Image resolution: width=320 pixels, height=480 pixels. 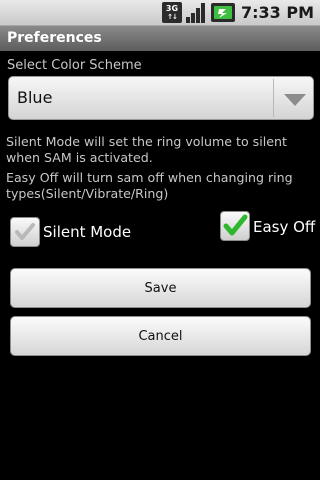 What do you see at coordinates (295, 100) in the screenshot?
I see `chevron-down-icon` at bounding box center [295, 100].